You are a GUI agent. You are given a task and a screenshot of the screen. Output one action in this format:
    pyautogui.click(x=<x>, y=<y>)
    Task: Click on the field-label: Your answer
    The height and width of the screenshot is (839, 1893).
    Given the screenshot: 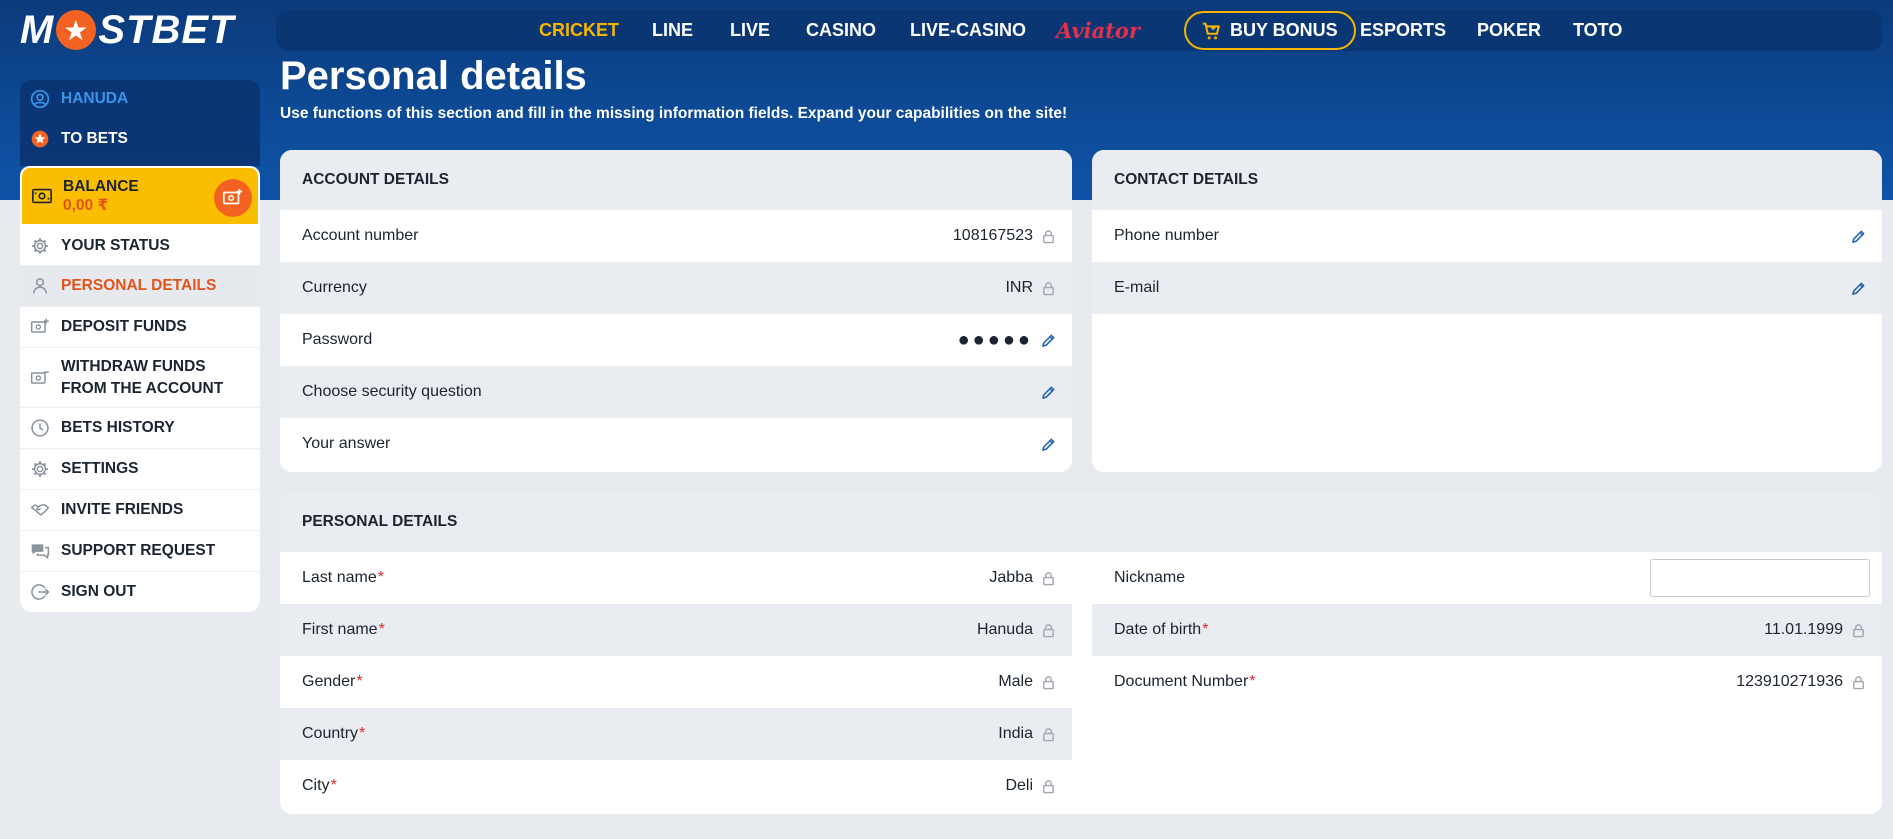 What is the action you would take?
    pyautogui.click(x=346, y=443)
    